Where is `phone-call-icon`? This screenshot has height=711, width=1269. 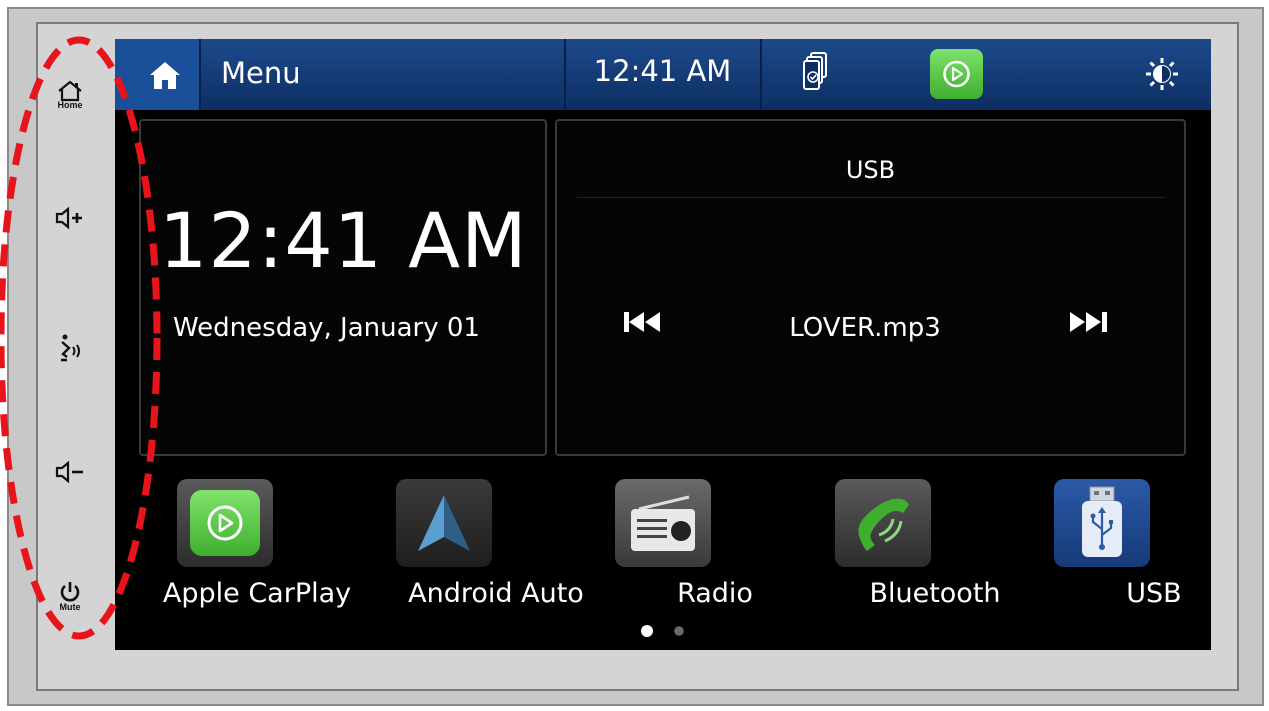 phone-call-icon is located at coordinates (883, 524).